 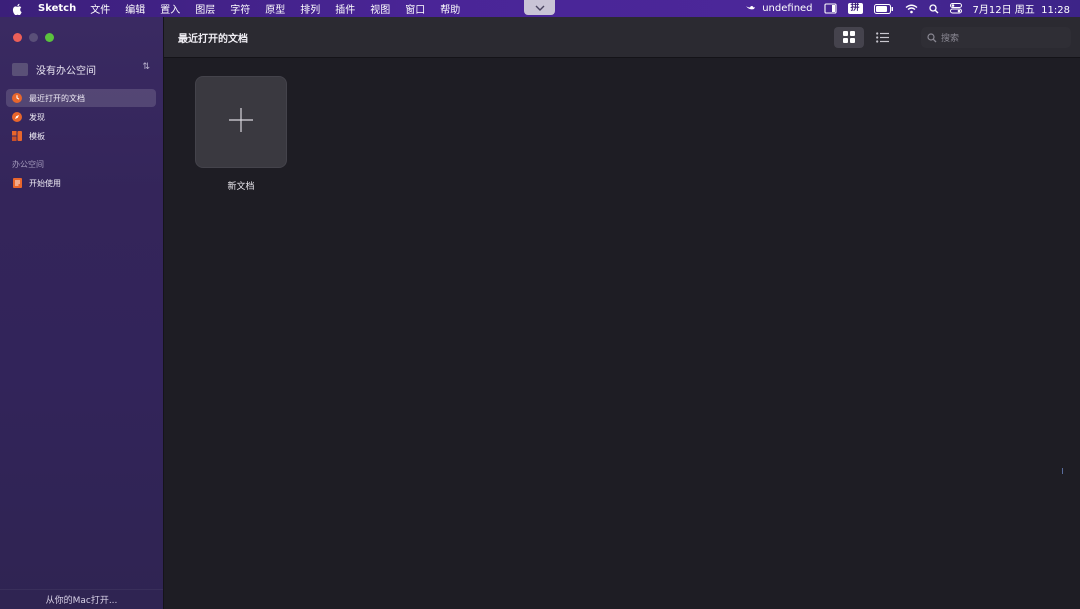 I want to click on list-view-button, so click(x=882, y=37).